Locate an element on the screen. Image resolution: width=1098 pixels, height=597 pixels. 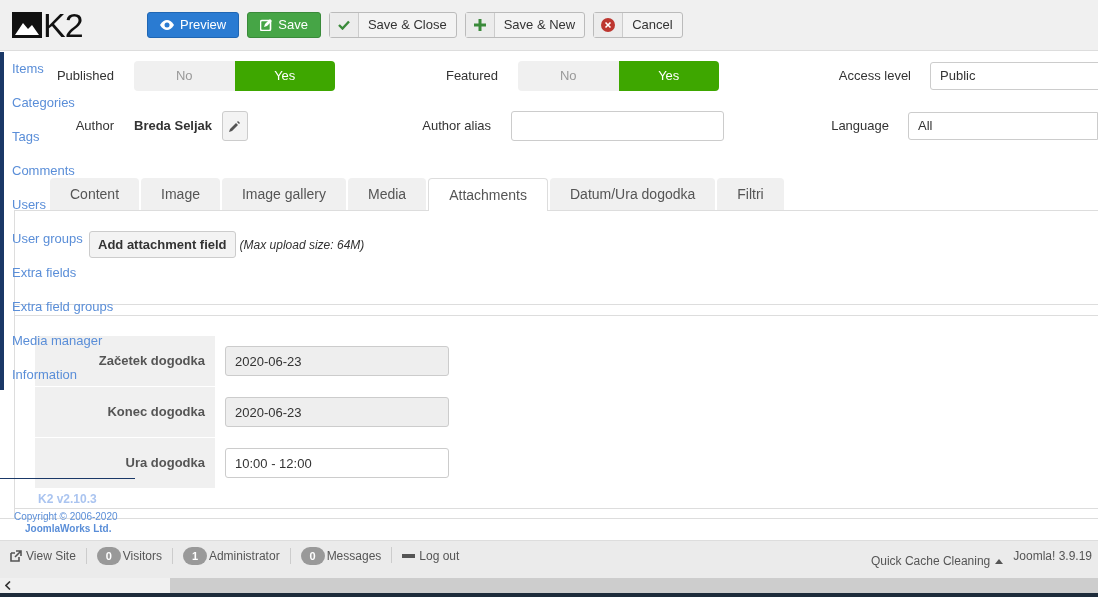
sidebar-link: Categories is located at coordinates (43, 102).